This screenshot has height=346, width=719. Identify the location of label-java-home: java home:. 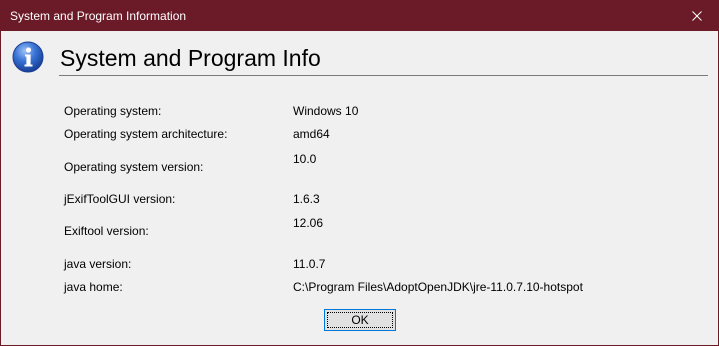
(93, 287).